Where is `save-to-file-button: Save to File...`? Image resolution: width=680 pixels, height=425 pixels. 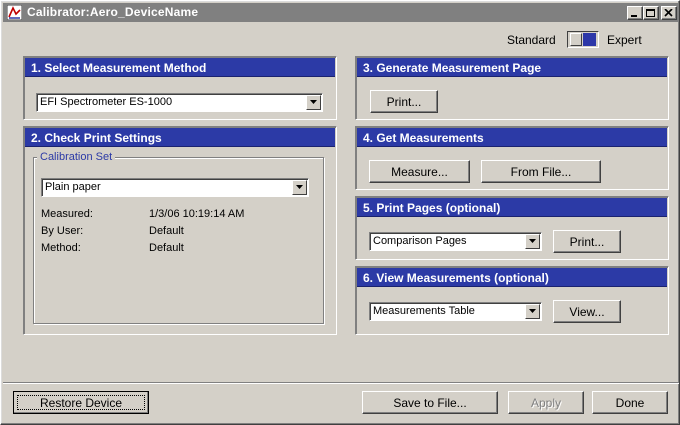
save-to-file-button: Save to File... is located at coordinates (430, 402).